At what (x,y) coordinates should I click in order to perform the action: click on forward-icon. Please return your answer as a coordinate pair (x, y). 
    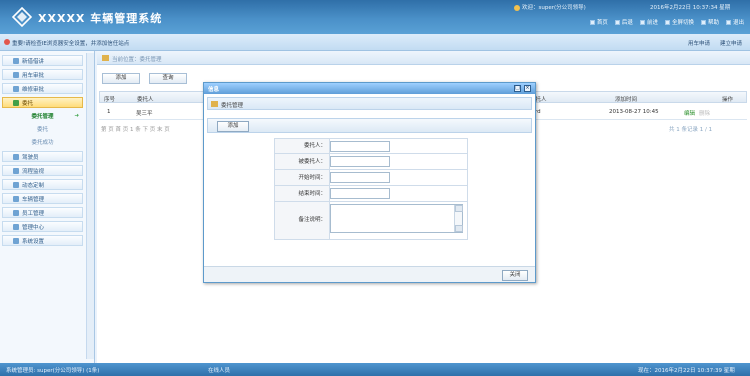
    Looking at the image, I should click on (642, 22).